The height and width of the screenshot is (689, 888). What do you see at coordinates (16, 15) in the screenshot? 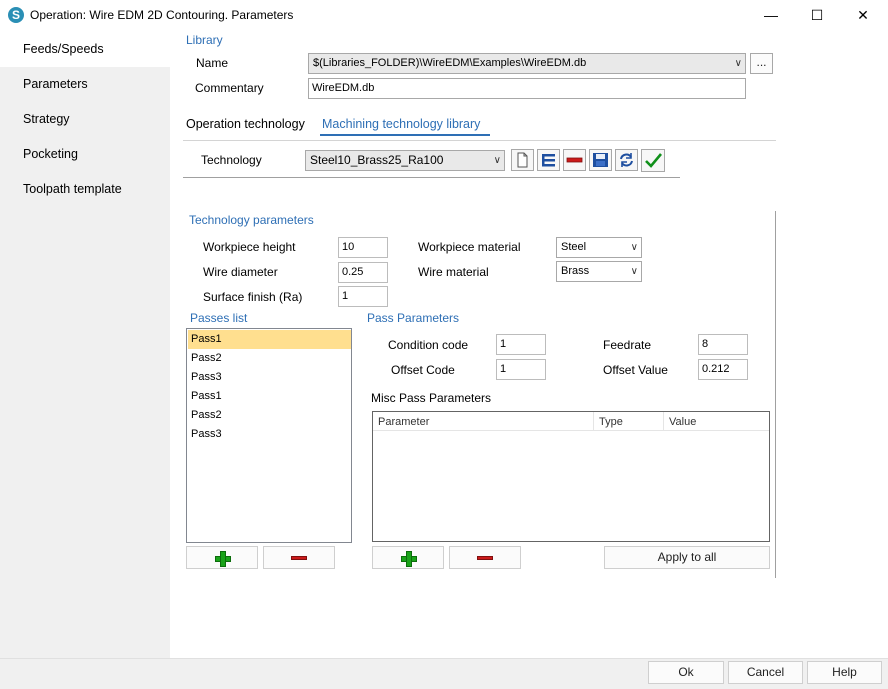
I see `app-logo-icon: S` at bounding box center [16, 15].